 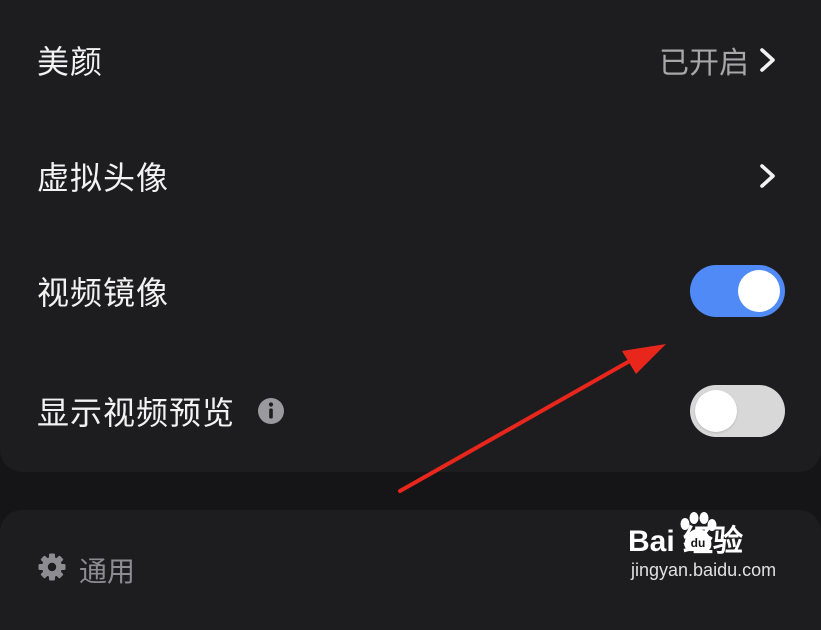 What do you see at coordinates (718, 549) in the screenshot?
I see `baidu-jingyan-watermark: Bai 经验 du jingyan.baidu.com` at bounding box center [718, 549].